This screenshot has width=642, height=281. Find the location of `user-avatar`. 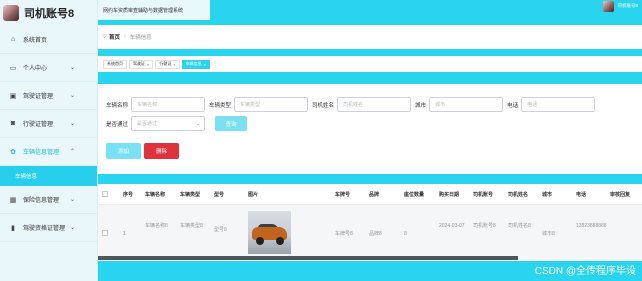

user-avatar is located at coordinates (609, 6).